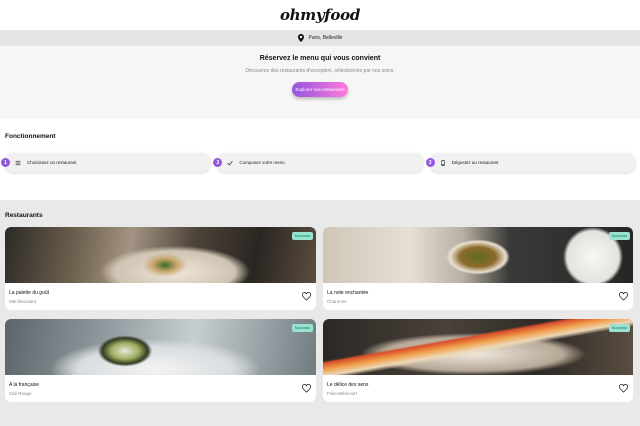 The image size is (640, 426). I want to click on step-number: 3, so click(430, 162).